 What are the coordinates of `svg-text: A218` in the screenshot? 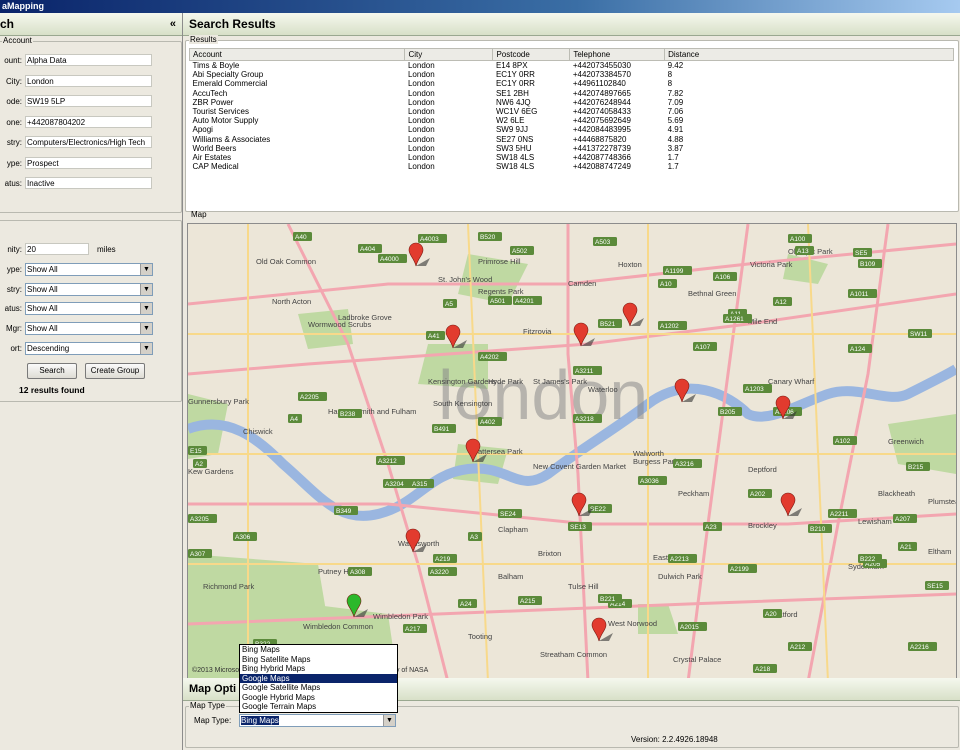 It's located at (763, 669).